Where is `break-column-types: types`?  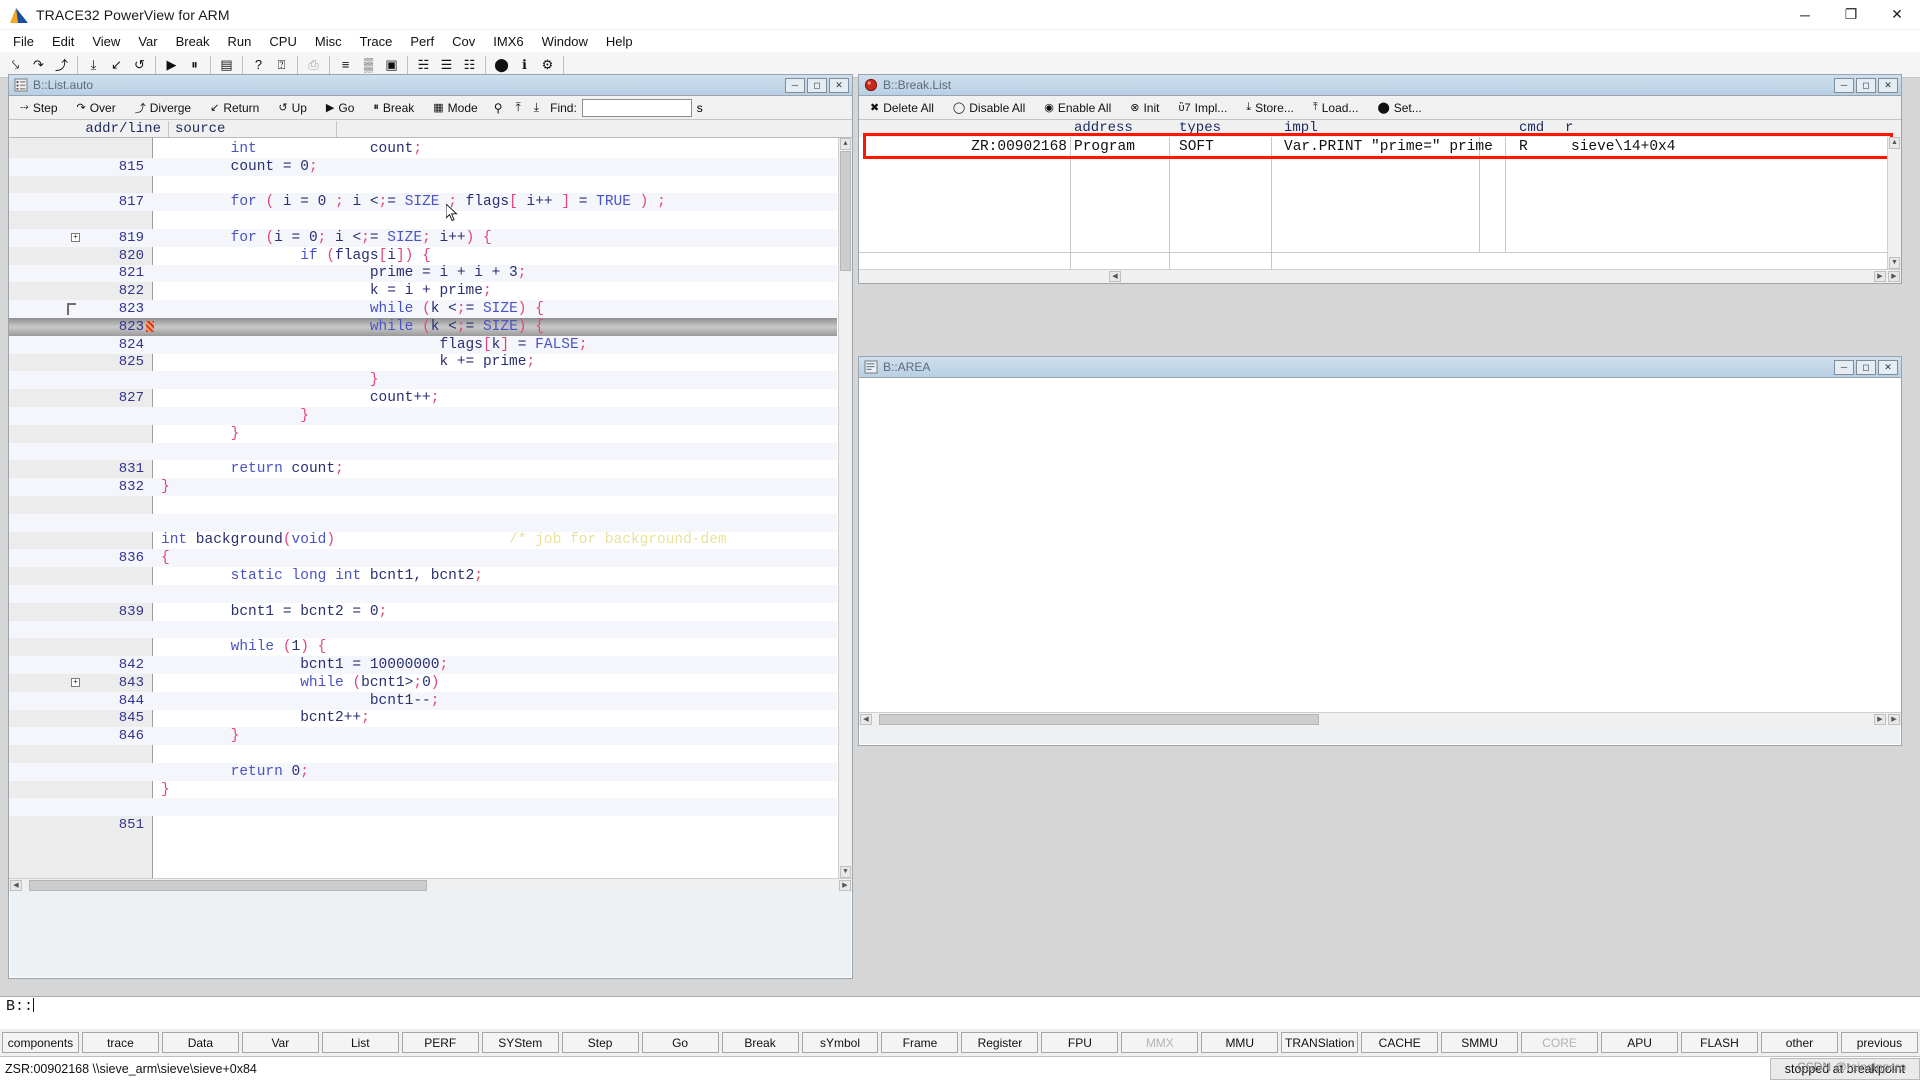 break-column-types: types is located at coordinates (1200, 128).